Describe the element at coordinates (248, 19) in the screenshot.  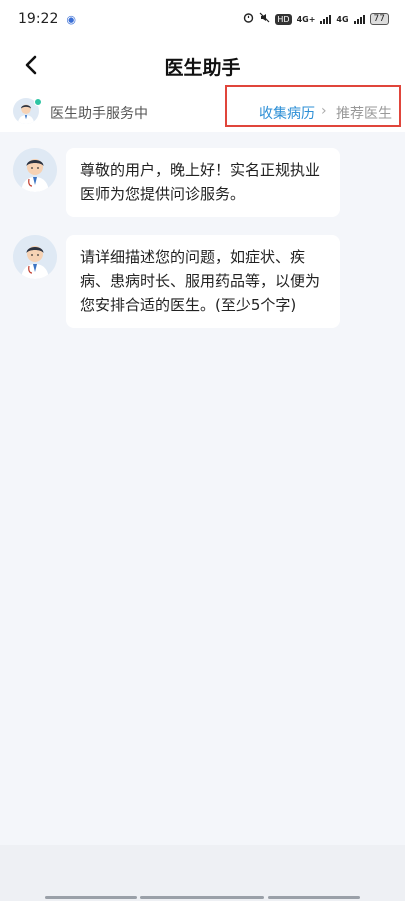
I see `alarm-icon` at that location.